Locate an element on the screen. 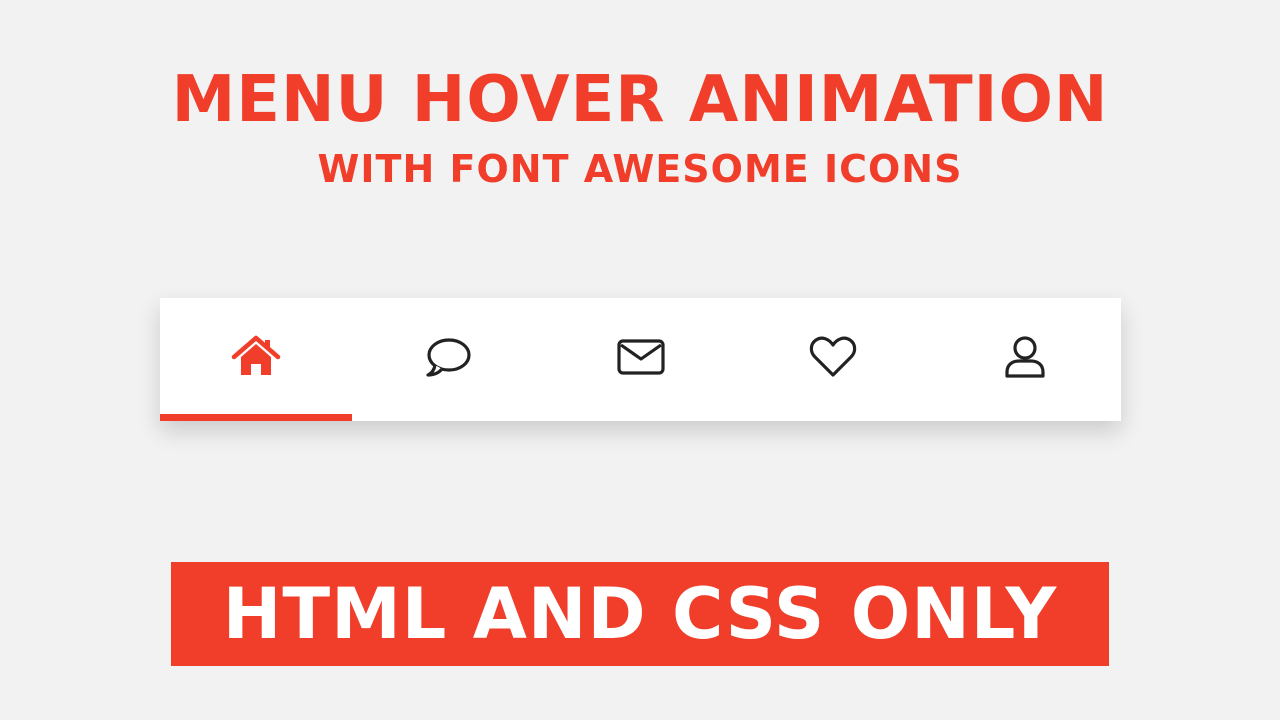  user-icon is located at coordinates (1025, 356).